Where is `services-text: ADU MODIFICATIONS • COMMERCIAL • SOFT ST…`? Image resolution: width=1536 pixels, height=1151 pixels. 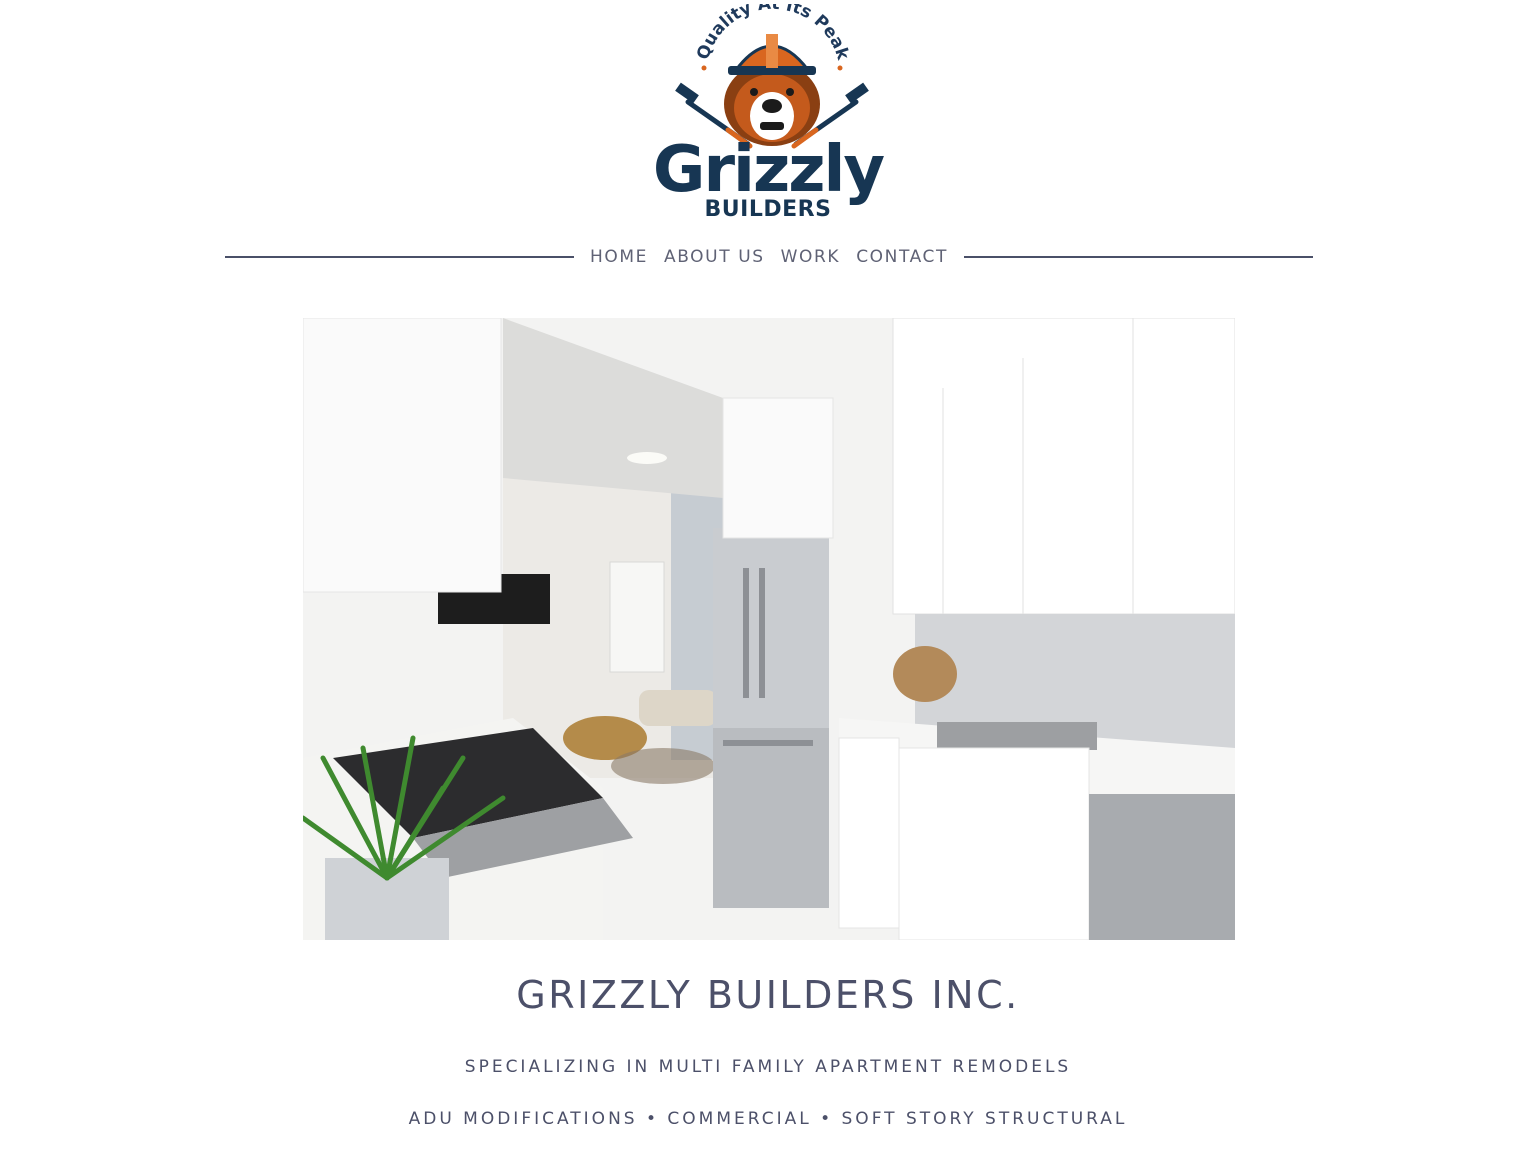
services-text: ADU MODIFICATIONS • COMMERCIAL • SOFT ST… is located at coordinates (768, 1119).